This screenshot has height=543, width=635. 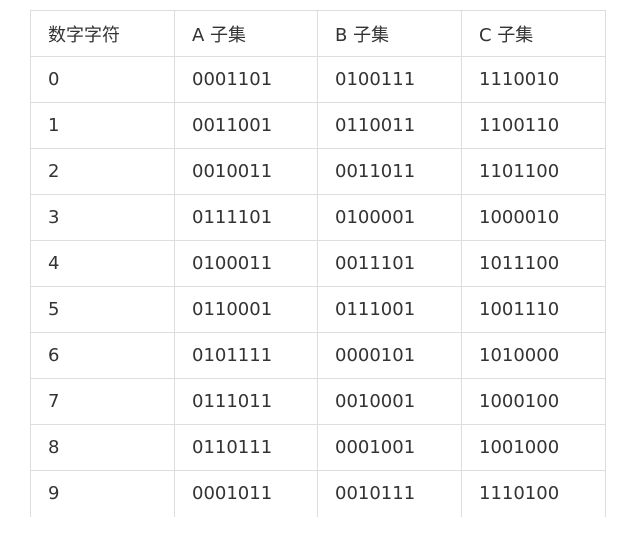 I want to click on cell-subset-c: 1000100, so click(x=533, y=401).